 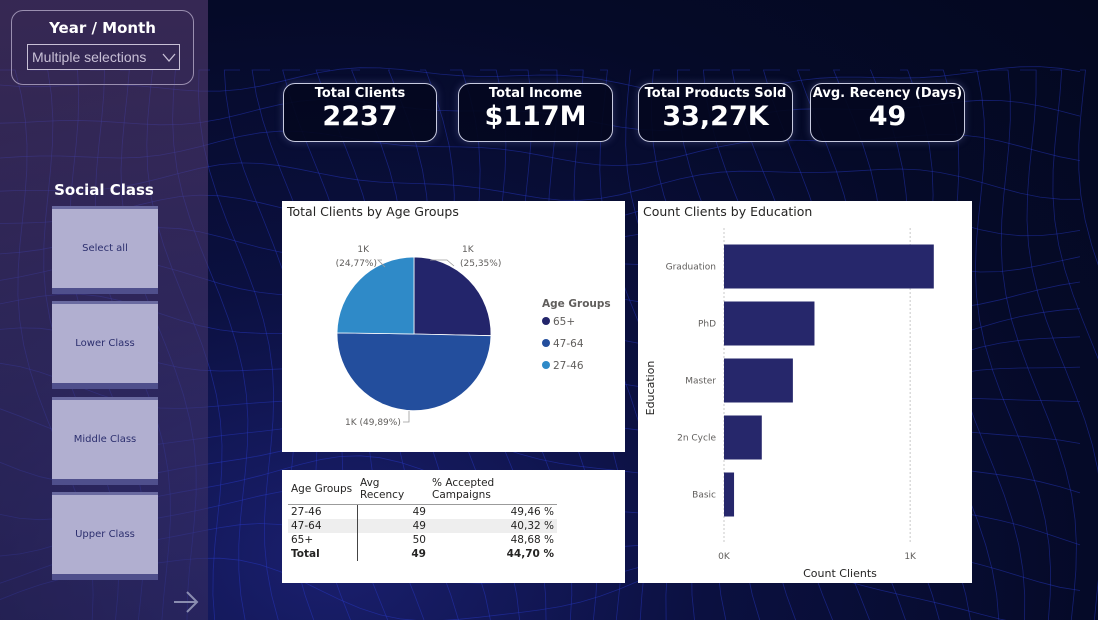 I want to click on legend-item: 65+, so click(x=564, y=322).